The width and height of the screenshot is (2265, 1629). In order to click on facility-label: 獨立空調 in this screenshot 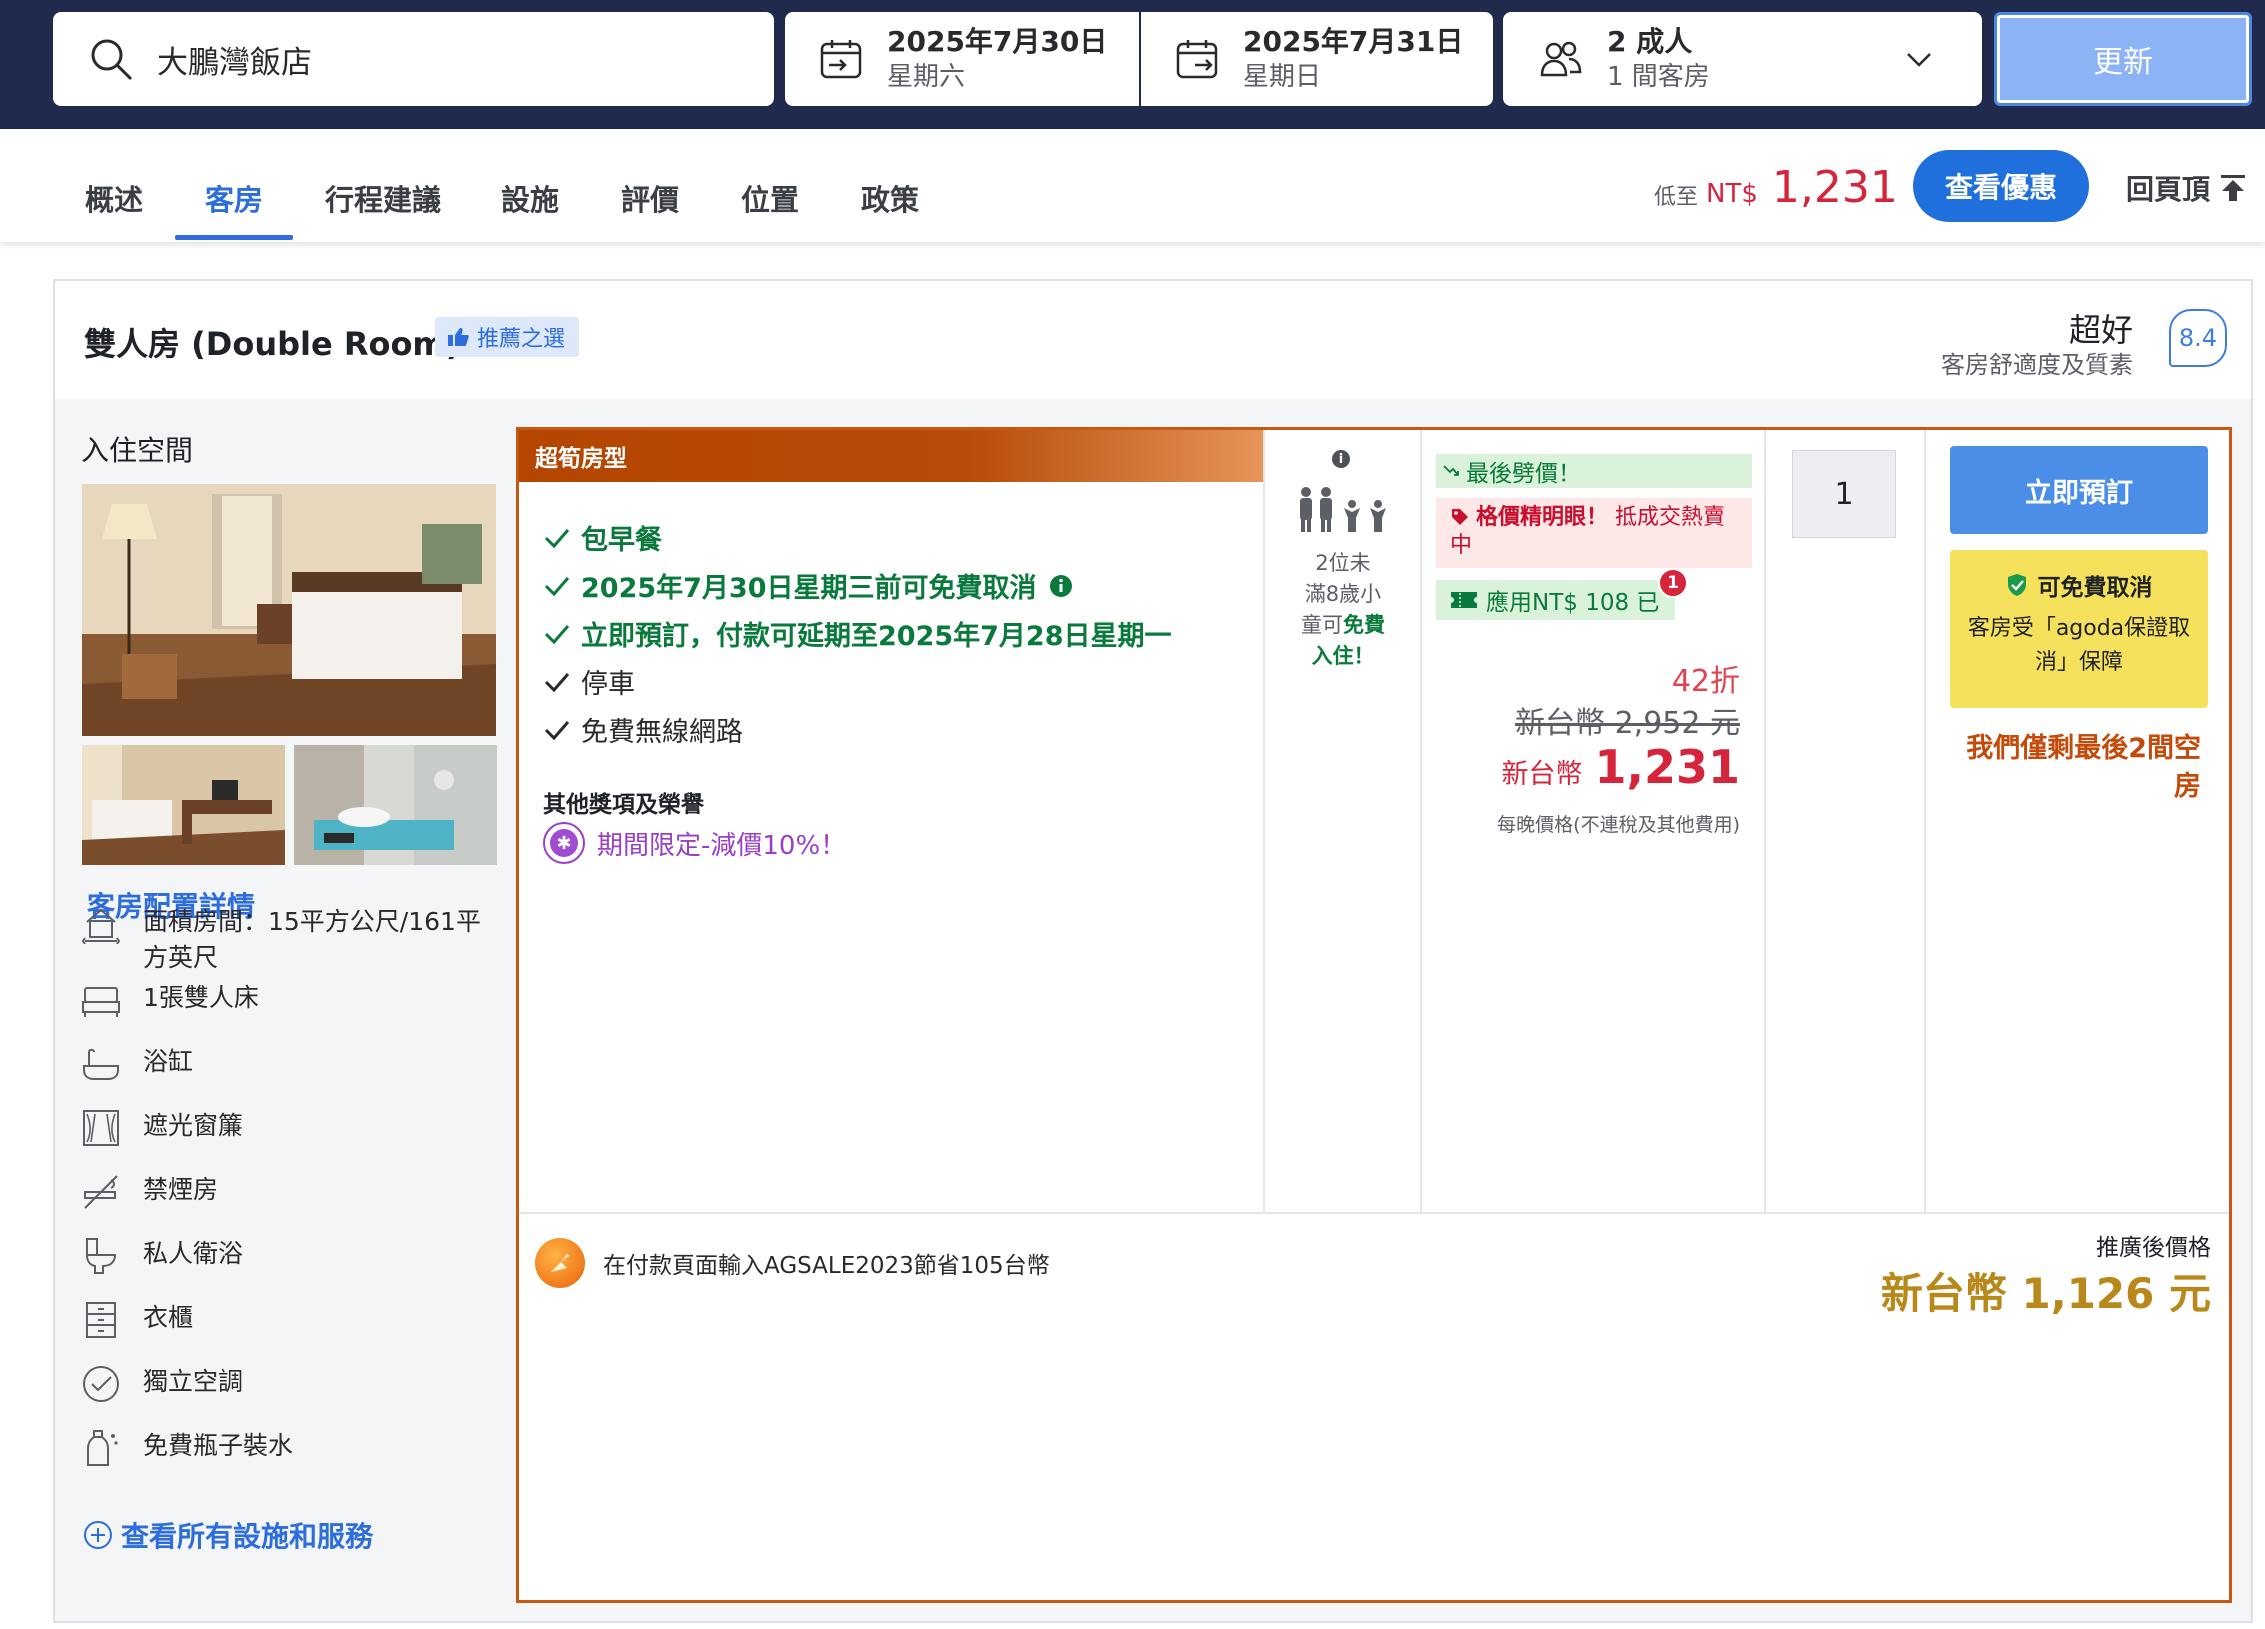, I will do `click(193, 1381)`.